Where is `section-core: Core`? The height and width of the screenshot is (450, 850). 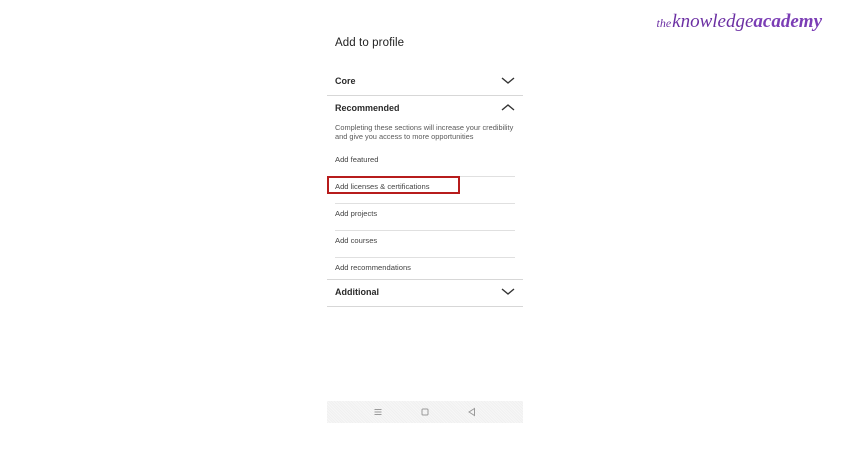
section-core: Core is located at coordinates (425, 83).